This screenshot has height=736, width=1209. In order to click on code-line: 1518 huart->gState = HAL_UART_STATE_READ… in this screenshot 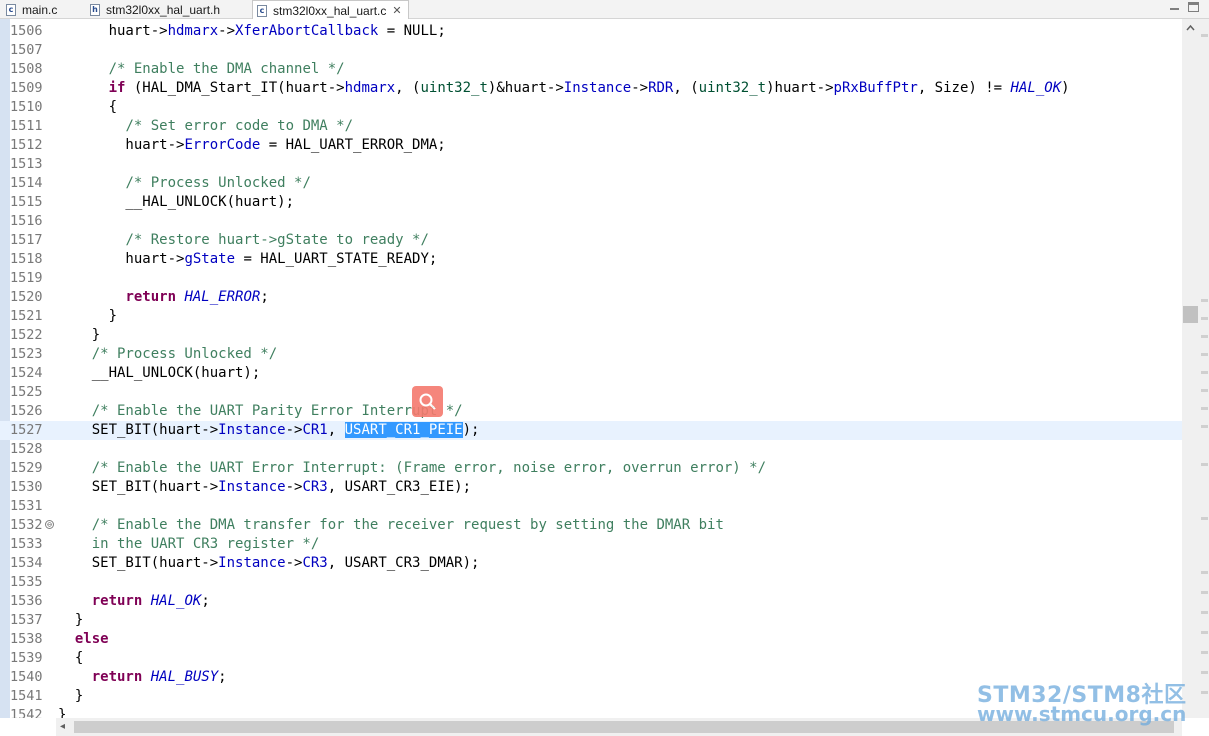, I will do `click(591, 259)`.